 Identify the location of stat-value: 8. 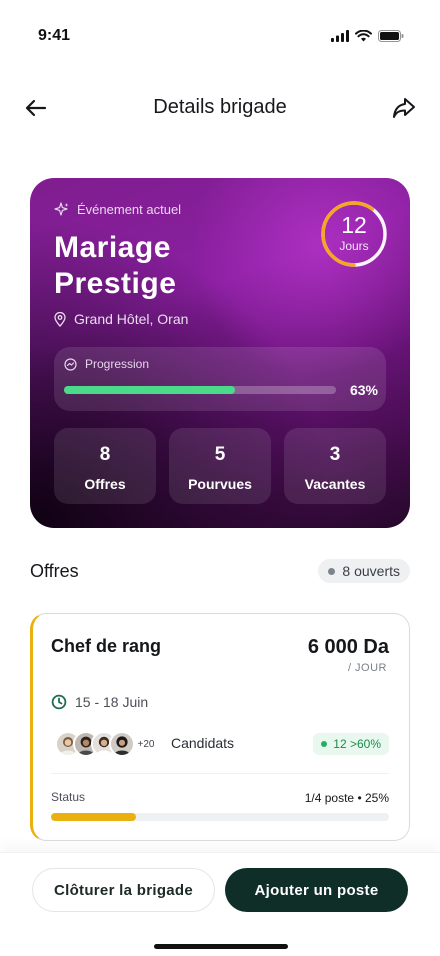
(105, 454).